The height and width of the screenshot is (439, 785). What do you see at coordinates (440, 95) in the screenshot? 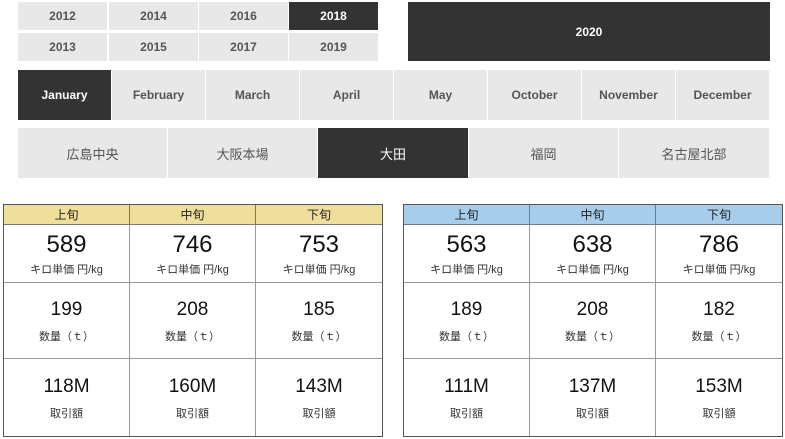
I see `month-tab-may: May` at bounding box center [440, 95].